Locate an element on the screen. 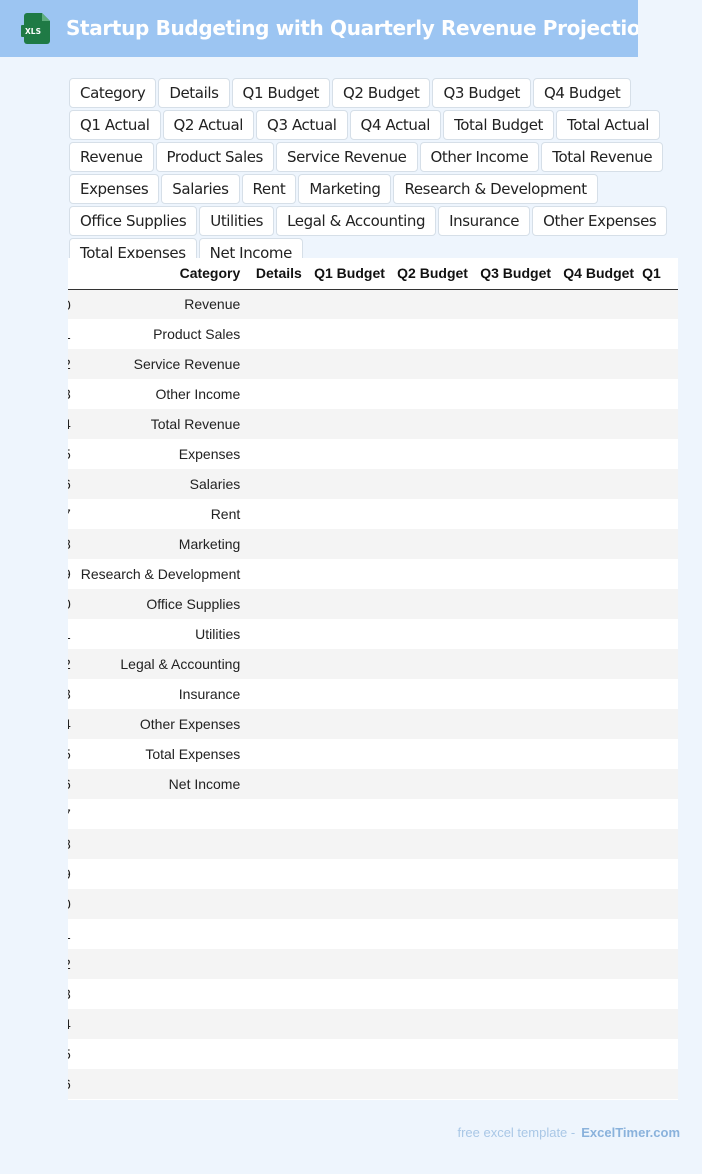 The height and width of the screenshot is (1174, 702). category-cell: 4 Other Expenses is located at coordinates (158, 724).